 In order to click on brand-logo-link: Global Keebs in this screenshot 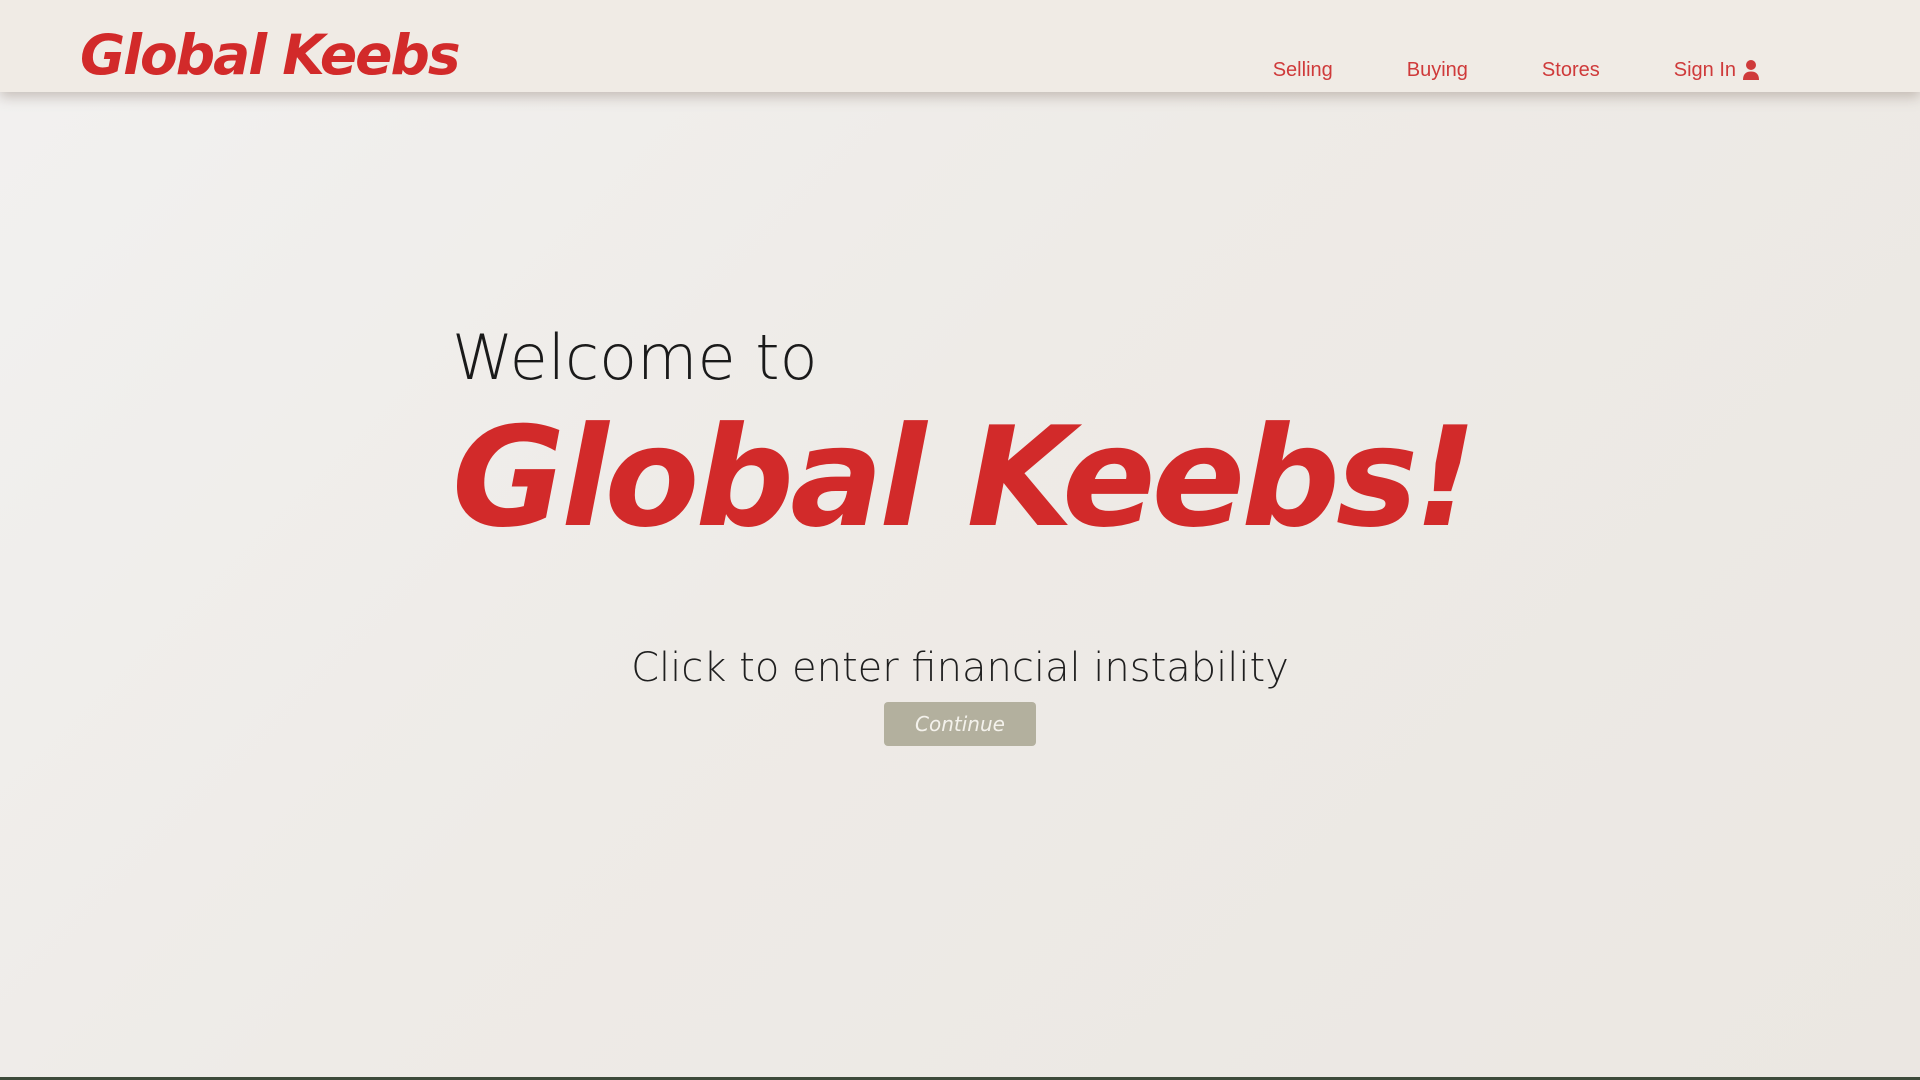, I will do `click(270, 55)`.